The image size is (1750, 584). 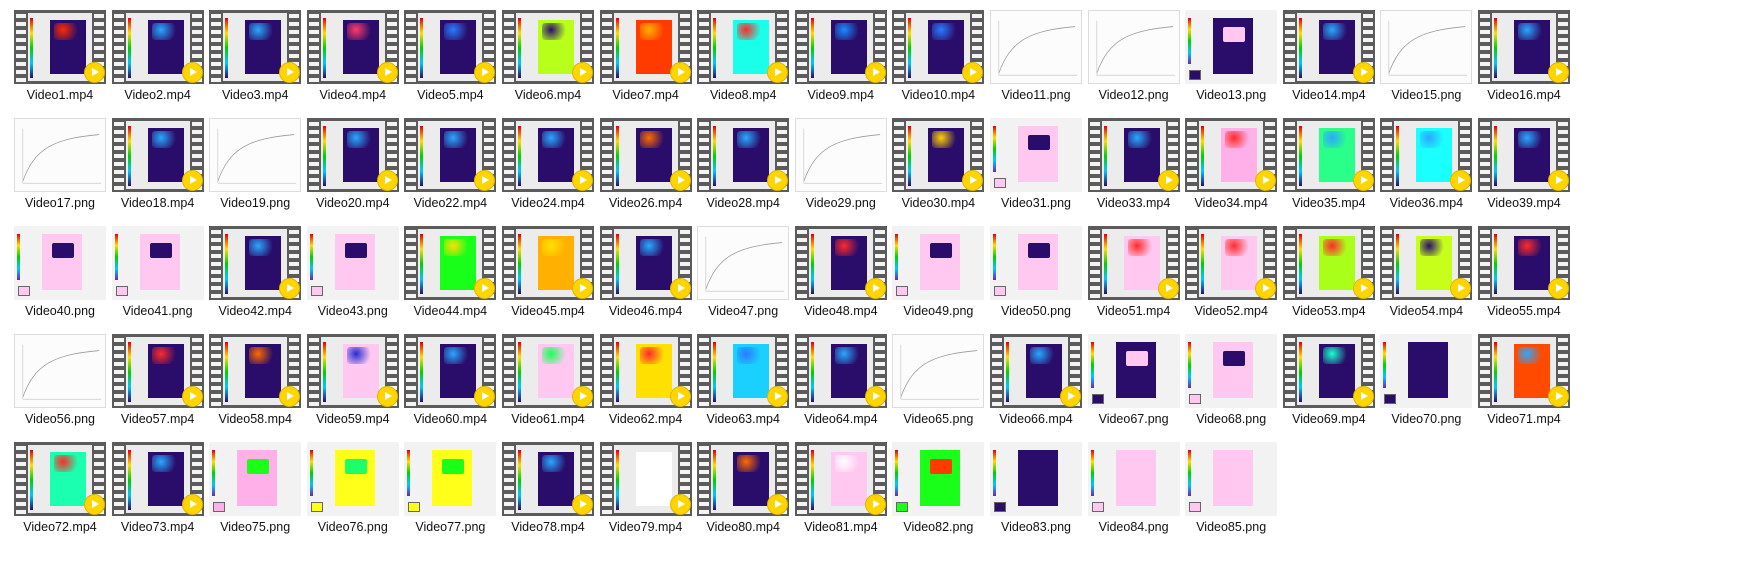 What do you see at coordinates (158, 492) in the screenshot?
I see `file-item: Video73.mp4` at bounding box center [158, 492].